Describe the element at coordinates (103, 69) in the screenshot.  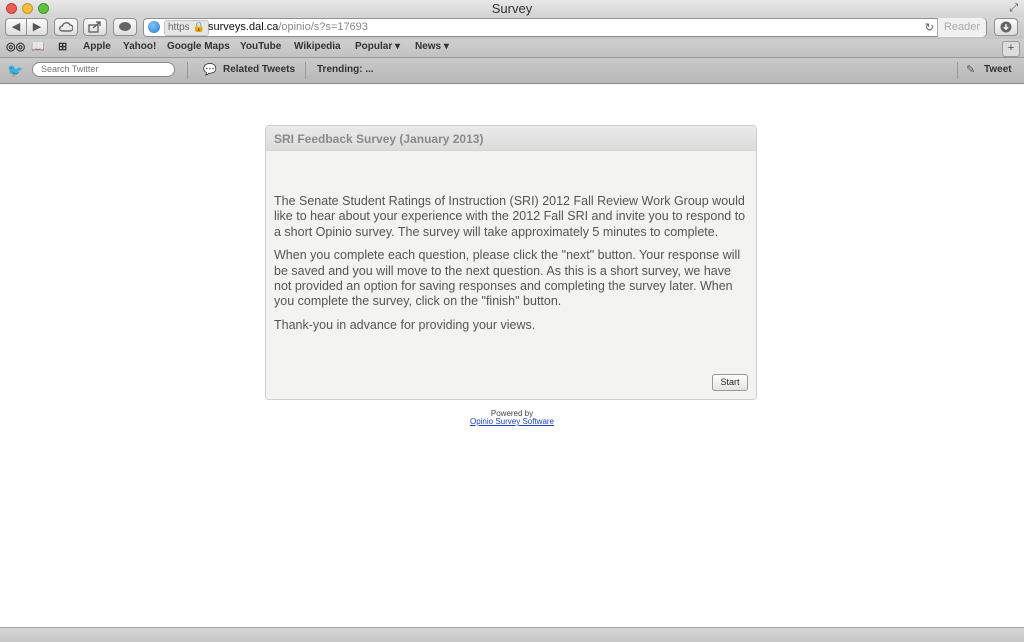
I see `twitter-search-input` at that location.